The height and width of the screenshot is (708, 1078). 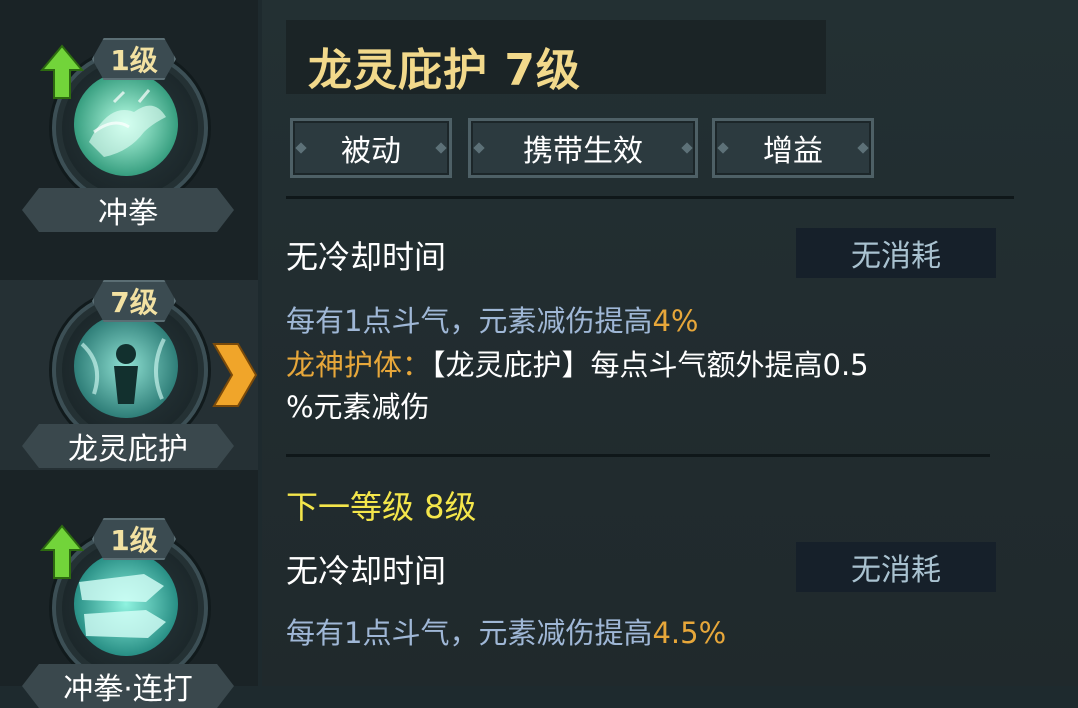 I want to click on skill-slot-punch-combo: 1级 冲拳·连打, so click(x=129, y=604).